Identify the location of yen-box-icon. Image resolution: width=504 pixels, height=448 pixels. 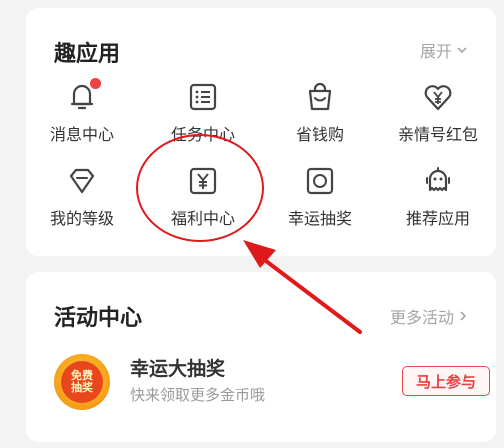
(203, 181).